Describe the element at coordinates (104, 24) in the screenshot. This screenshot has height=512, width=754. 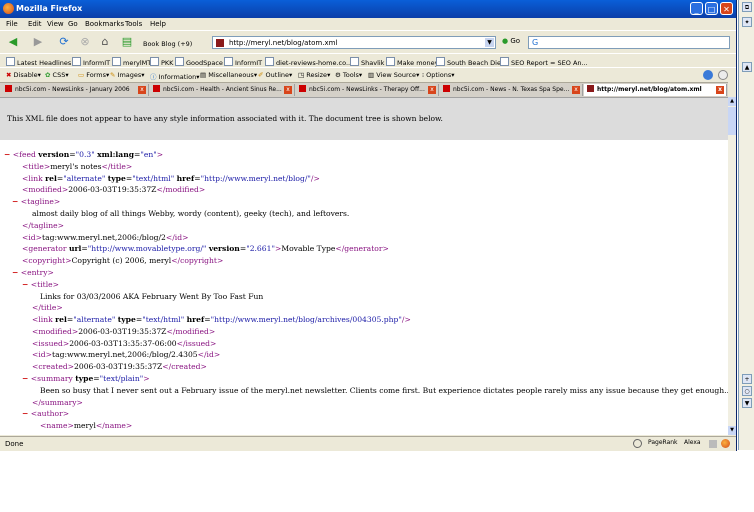
I see `menu-bookmarks: Bookmarks` at that location.